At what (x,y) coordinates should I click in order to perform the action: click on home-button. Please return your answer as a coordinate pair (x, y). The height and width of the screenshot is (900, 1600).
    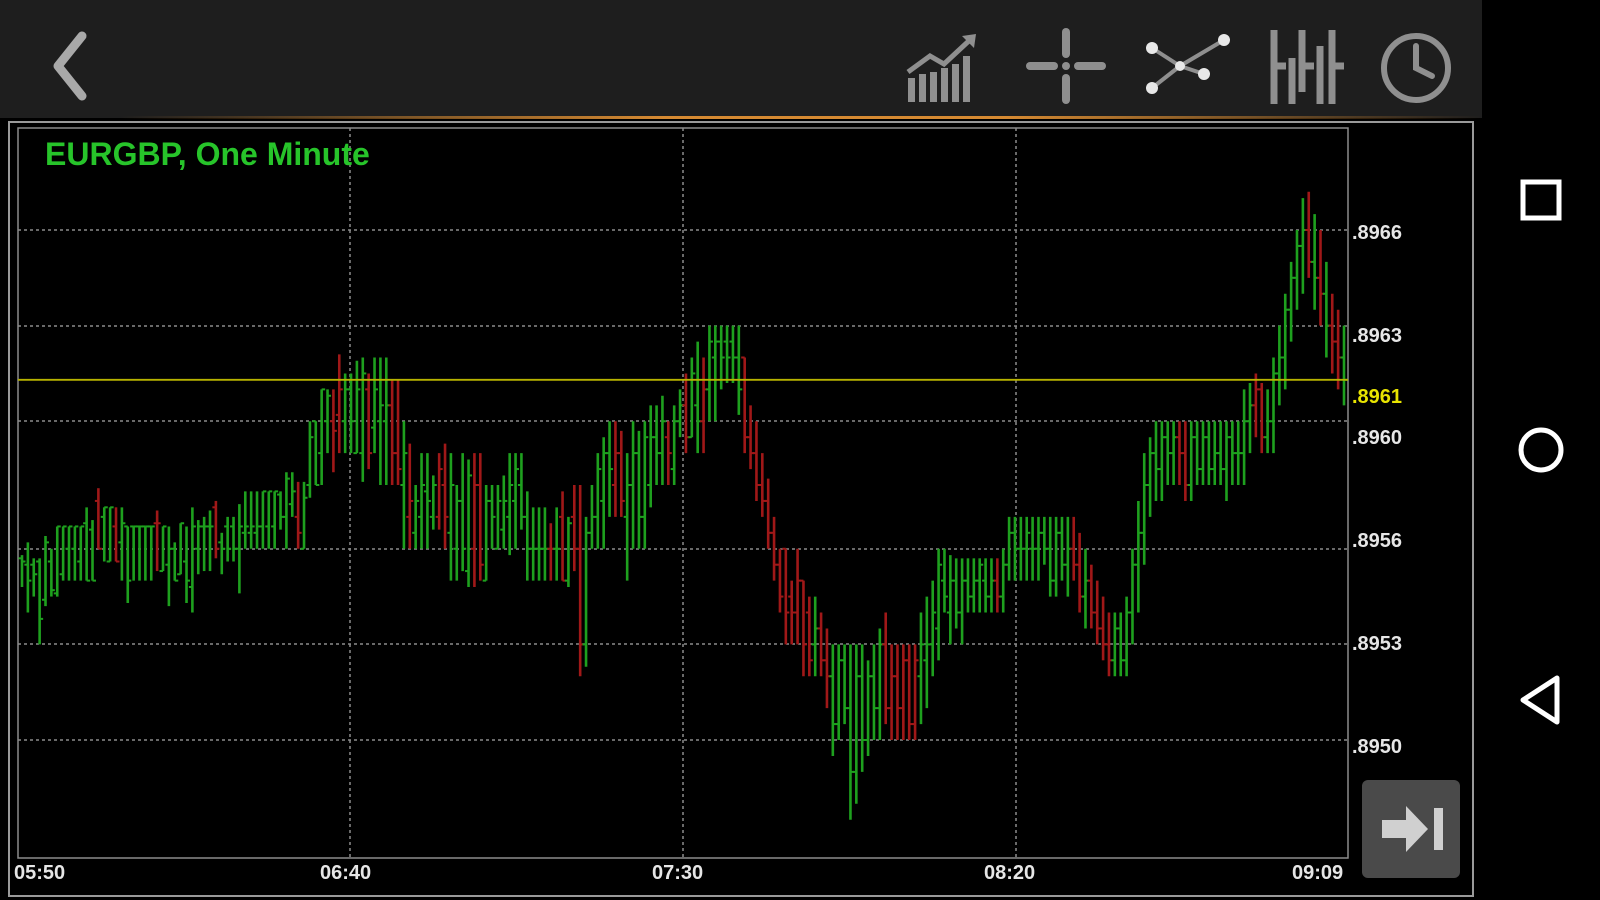
    Looking at the image, I should click on (1541, 450).